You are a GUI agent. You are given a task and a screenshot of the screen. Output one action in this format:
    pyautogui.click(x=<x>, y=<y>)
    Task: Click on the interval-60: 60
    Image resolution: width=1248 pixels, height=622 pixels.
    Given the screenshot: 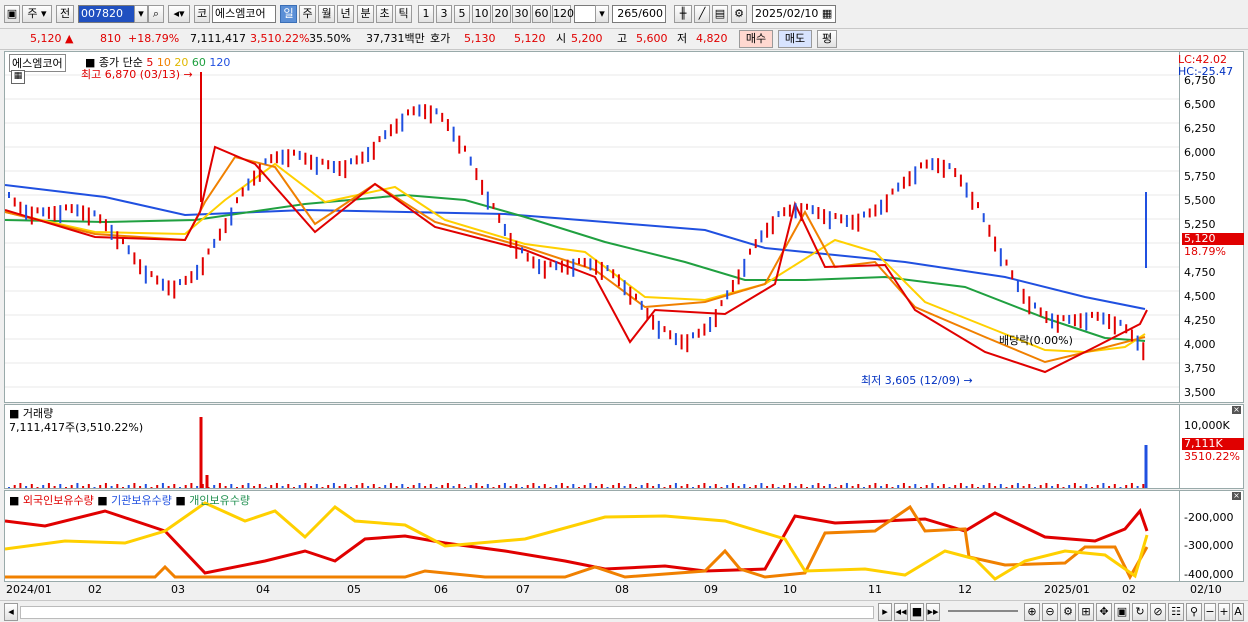 What is the action you would take?
    pyautogui.click(x=541, y=14)
    